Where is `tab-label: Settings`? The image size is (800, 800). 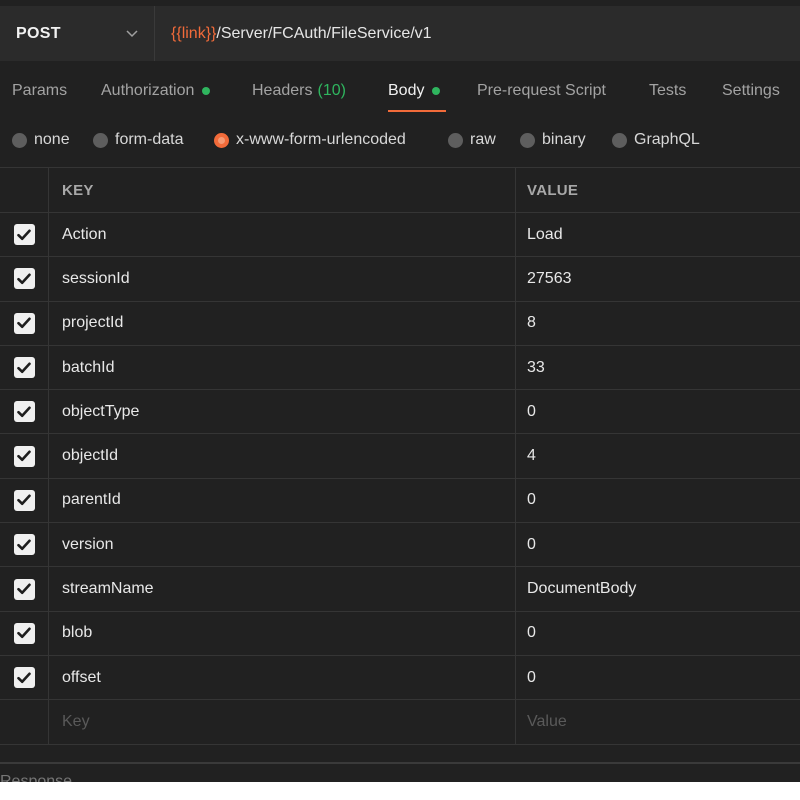 tab-label: Settings is located at coordinates (751, 90).